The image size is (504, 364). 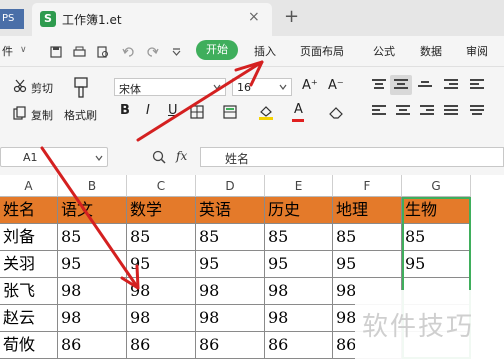 I want to click on data-cell: 赵云, so click(x=29, y=318).